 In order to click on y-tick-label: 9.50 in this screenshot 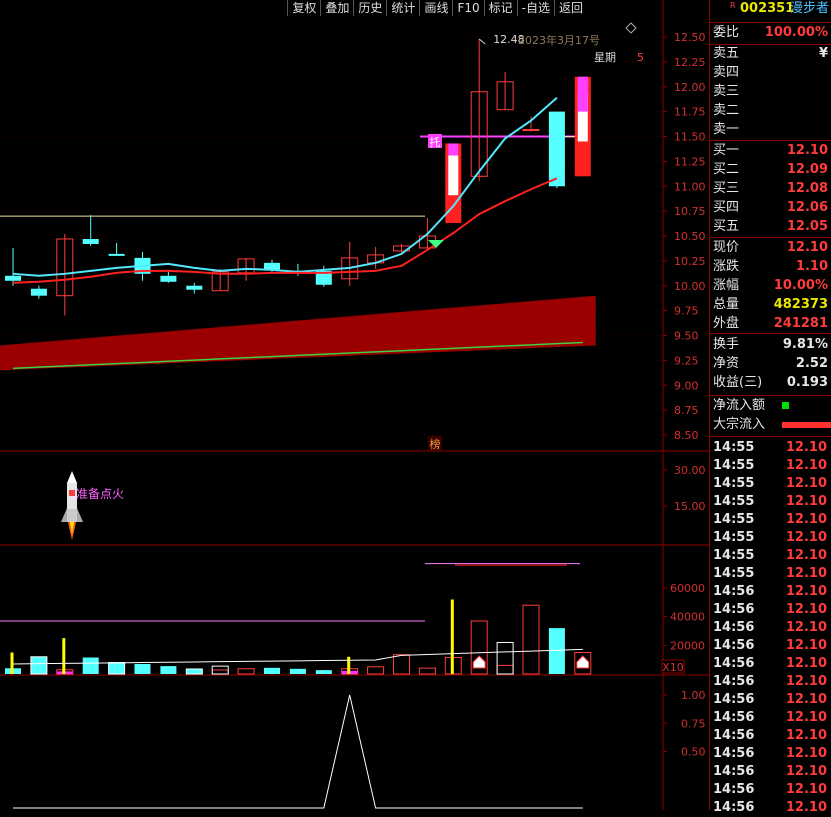, I will do `click(686, 336)`.